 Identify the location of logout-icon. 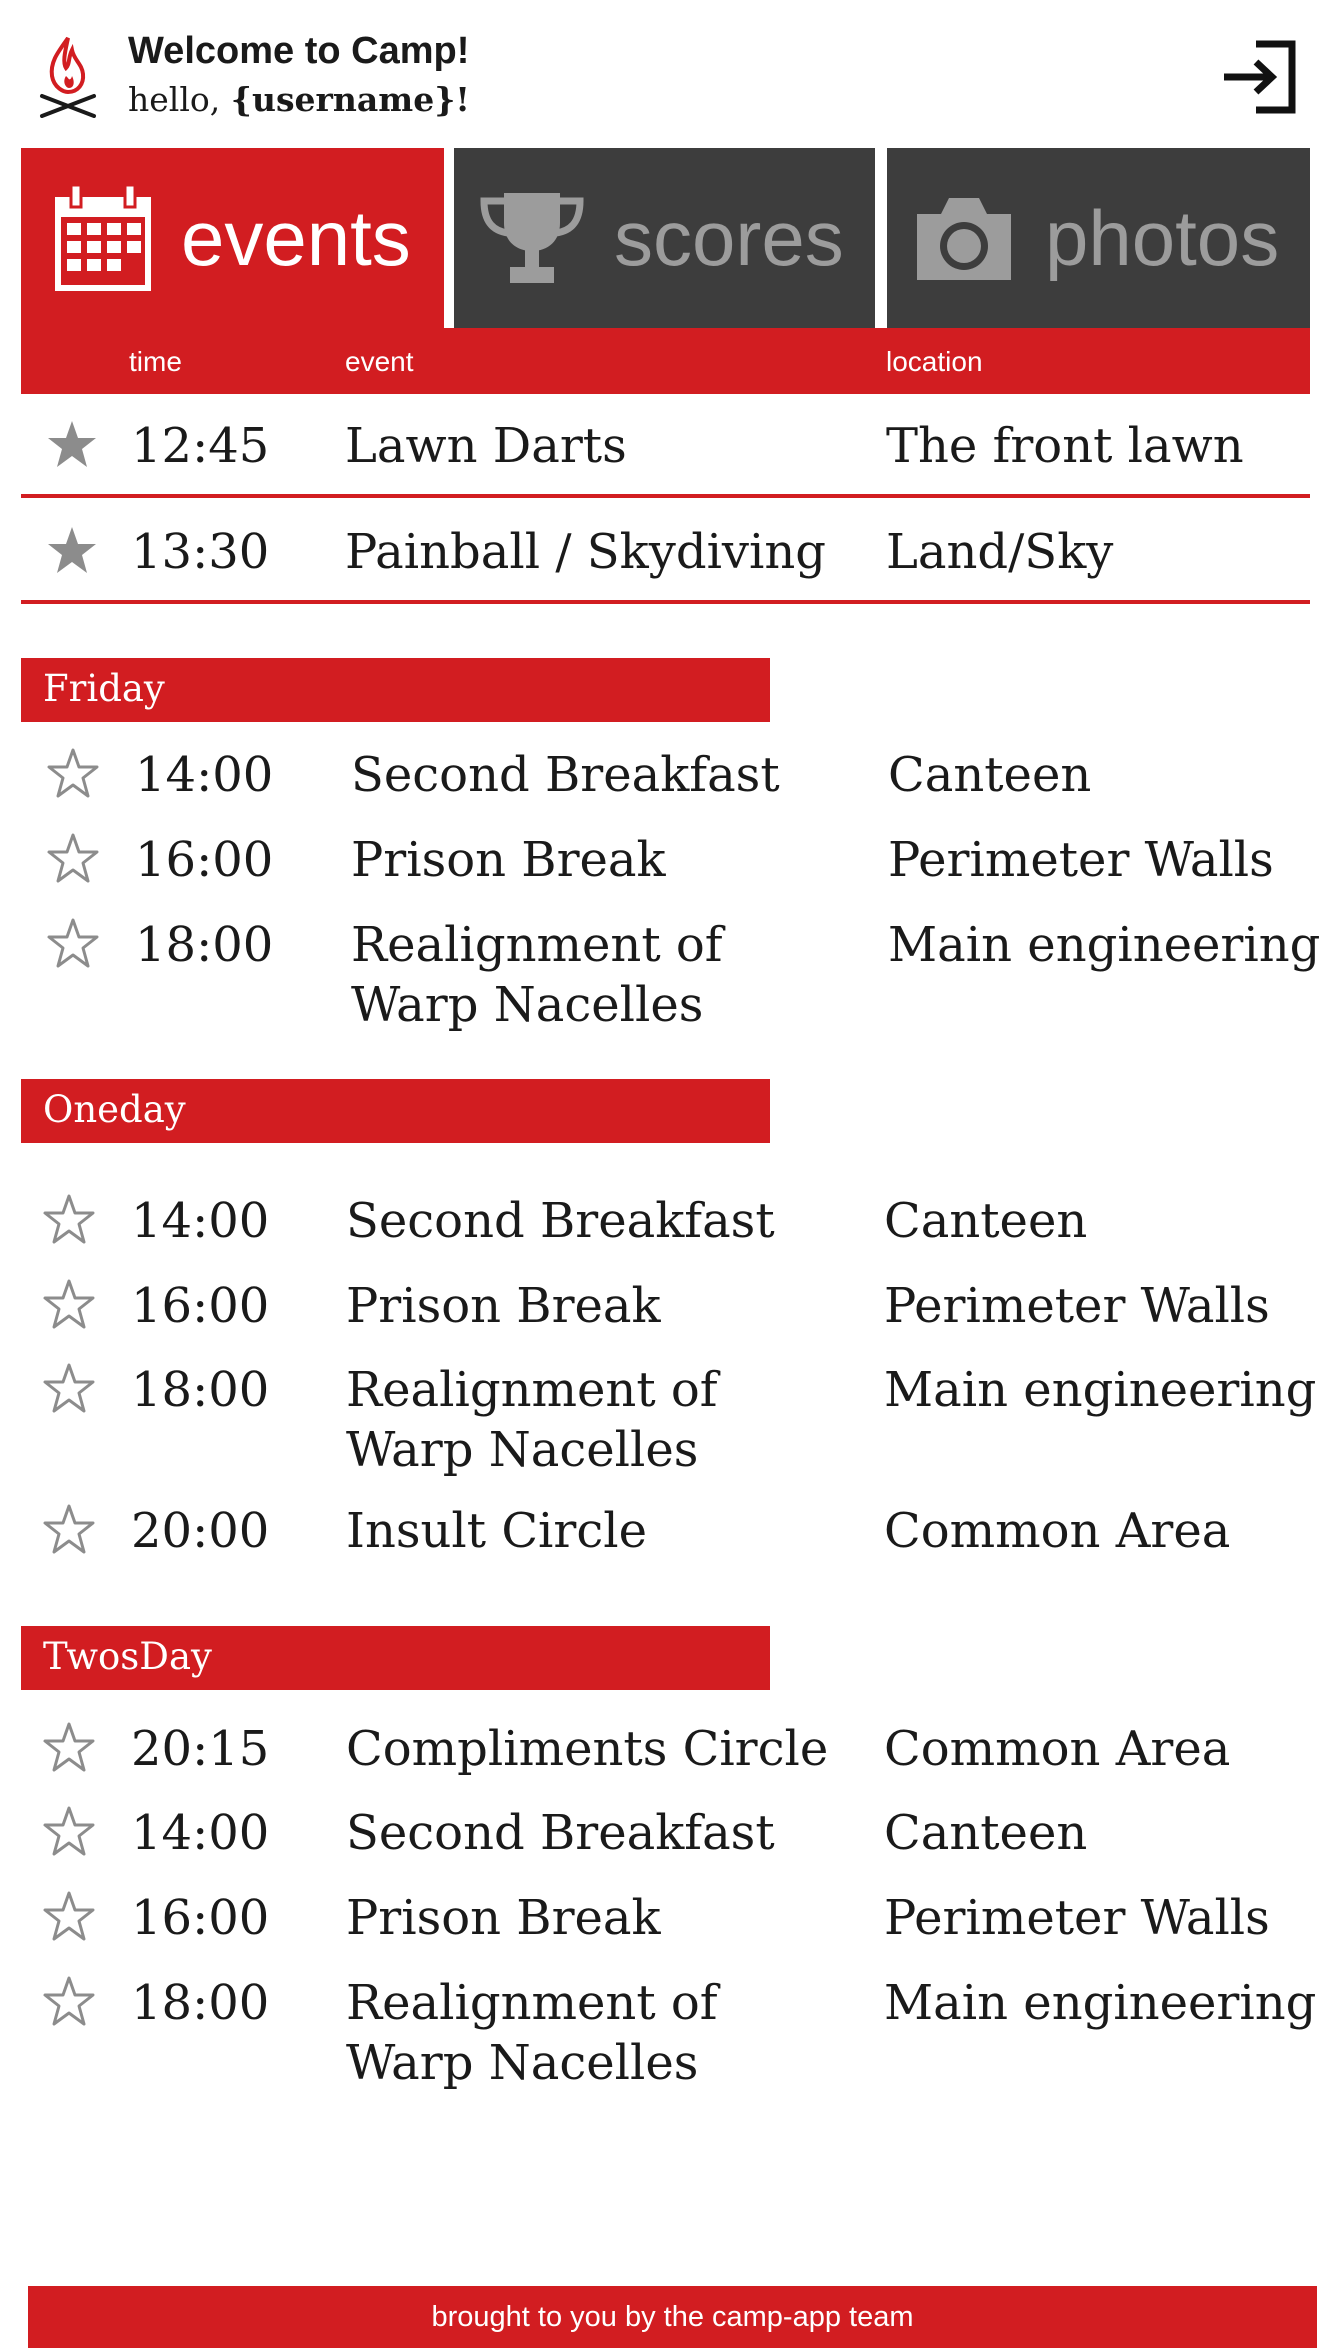
(1259, 77).